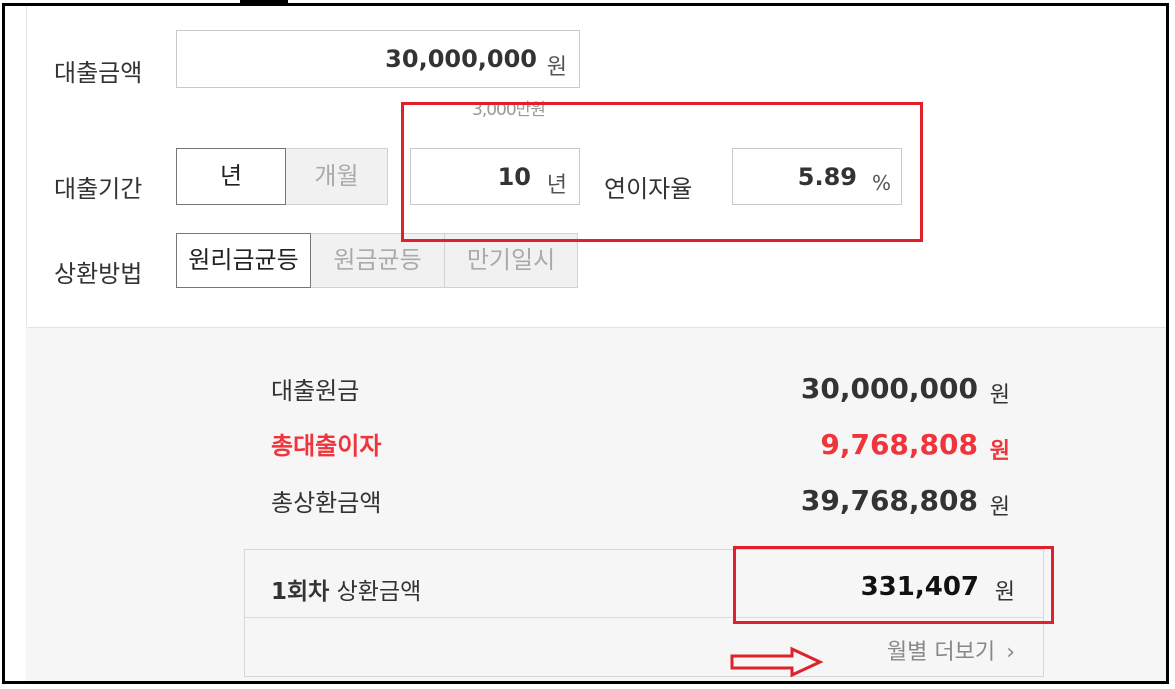  I want to click on total-repayment-label: 총상환금액, so click(326, 503).